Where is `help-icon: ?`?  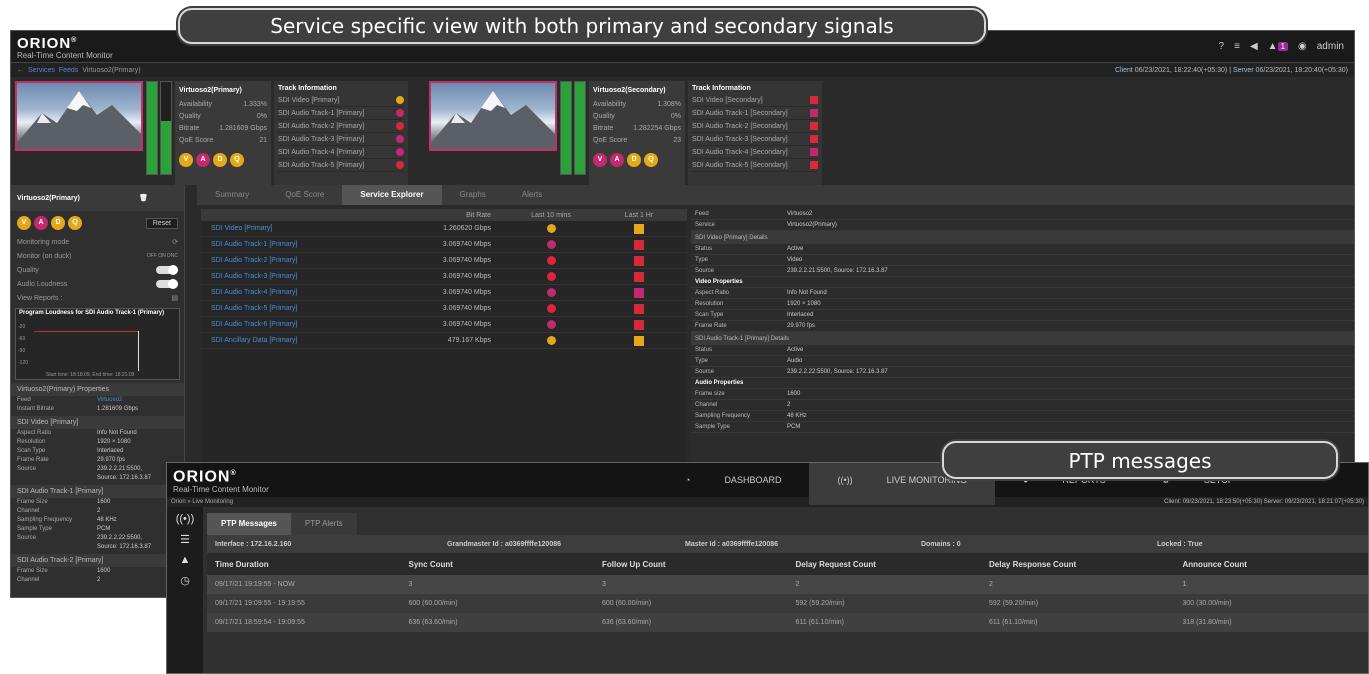
help-icon: ? is located at coordinates (1222, 46).